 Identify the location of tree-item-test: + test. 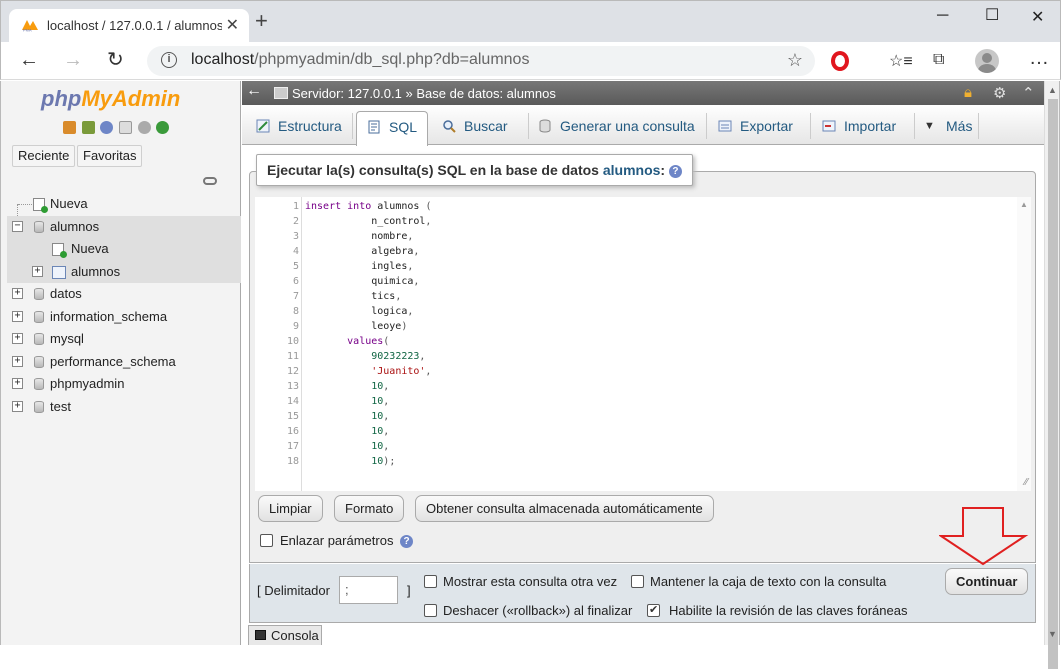
(124, 407).